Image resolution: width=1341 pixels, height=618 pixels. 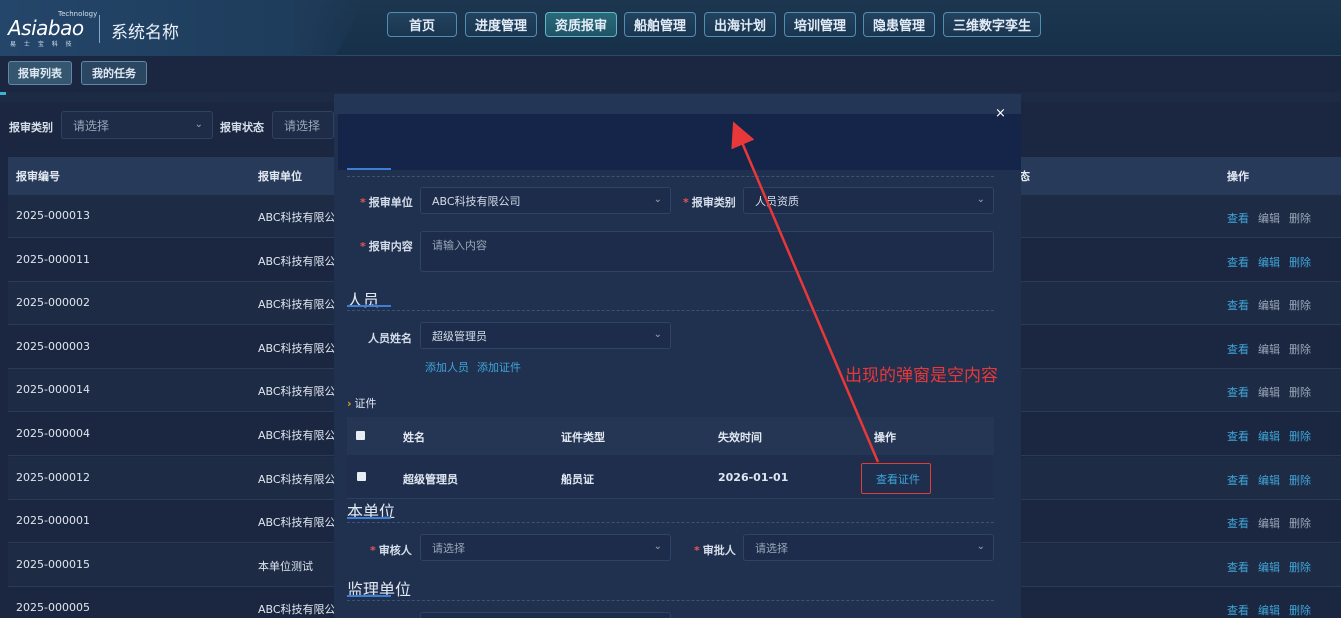 I want to click on add-certificate-link: 添加证件, so click(x=499, y=367).